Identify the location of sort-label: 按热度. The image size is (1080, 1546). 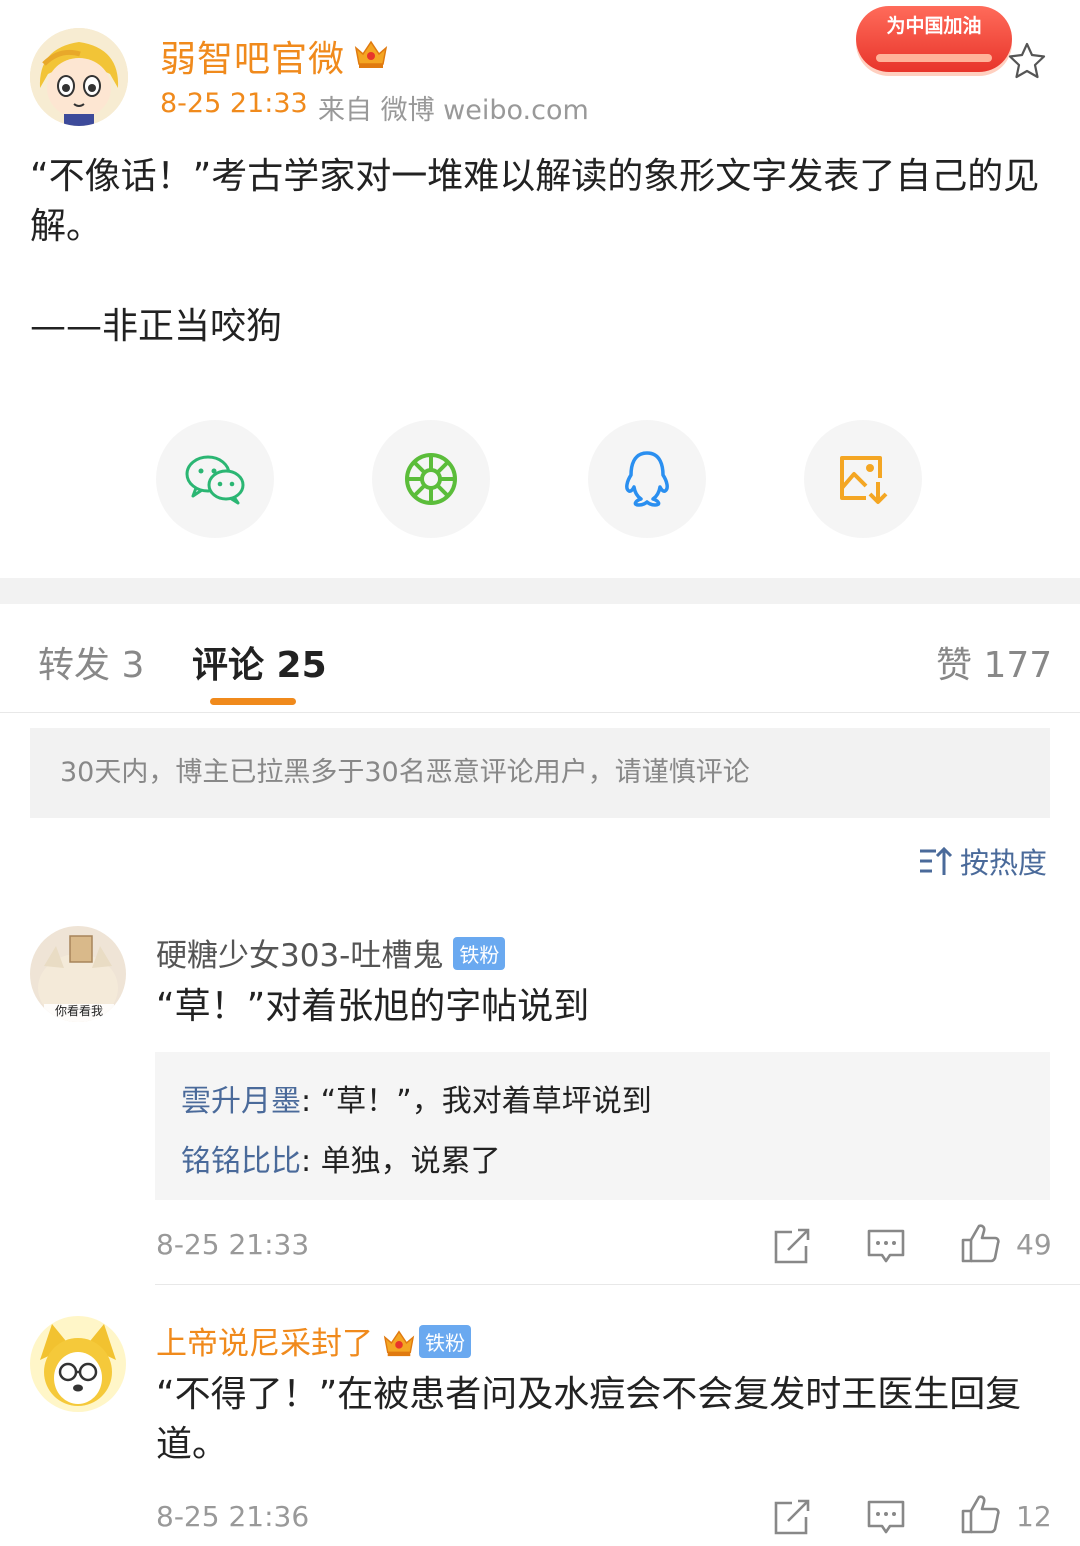
(1004, 863).